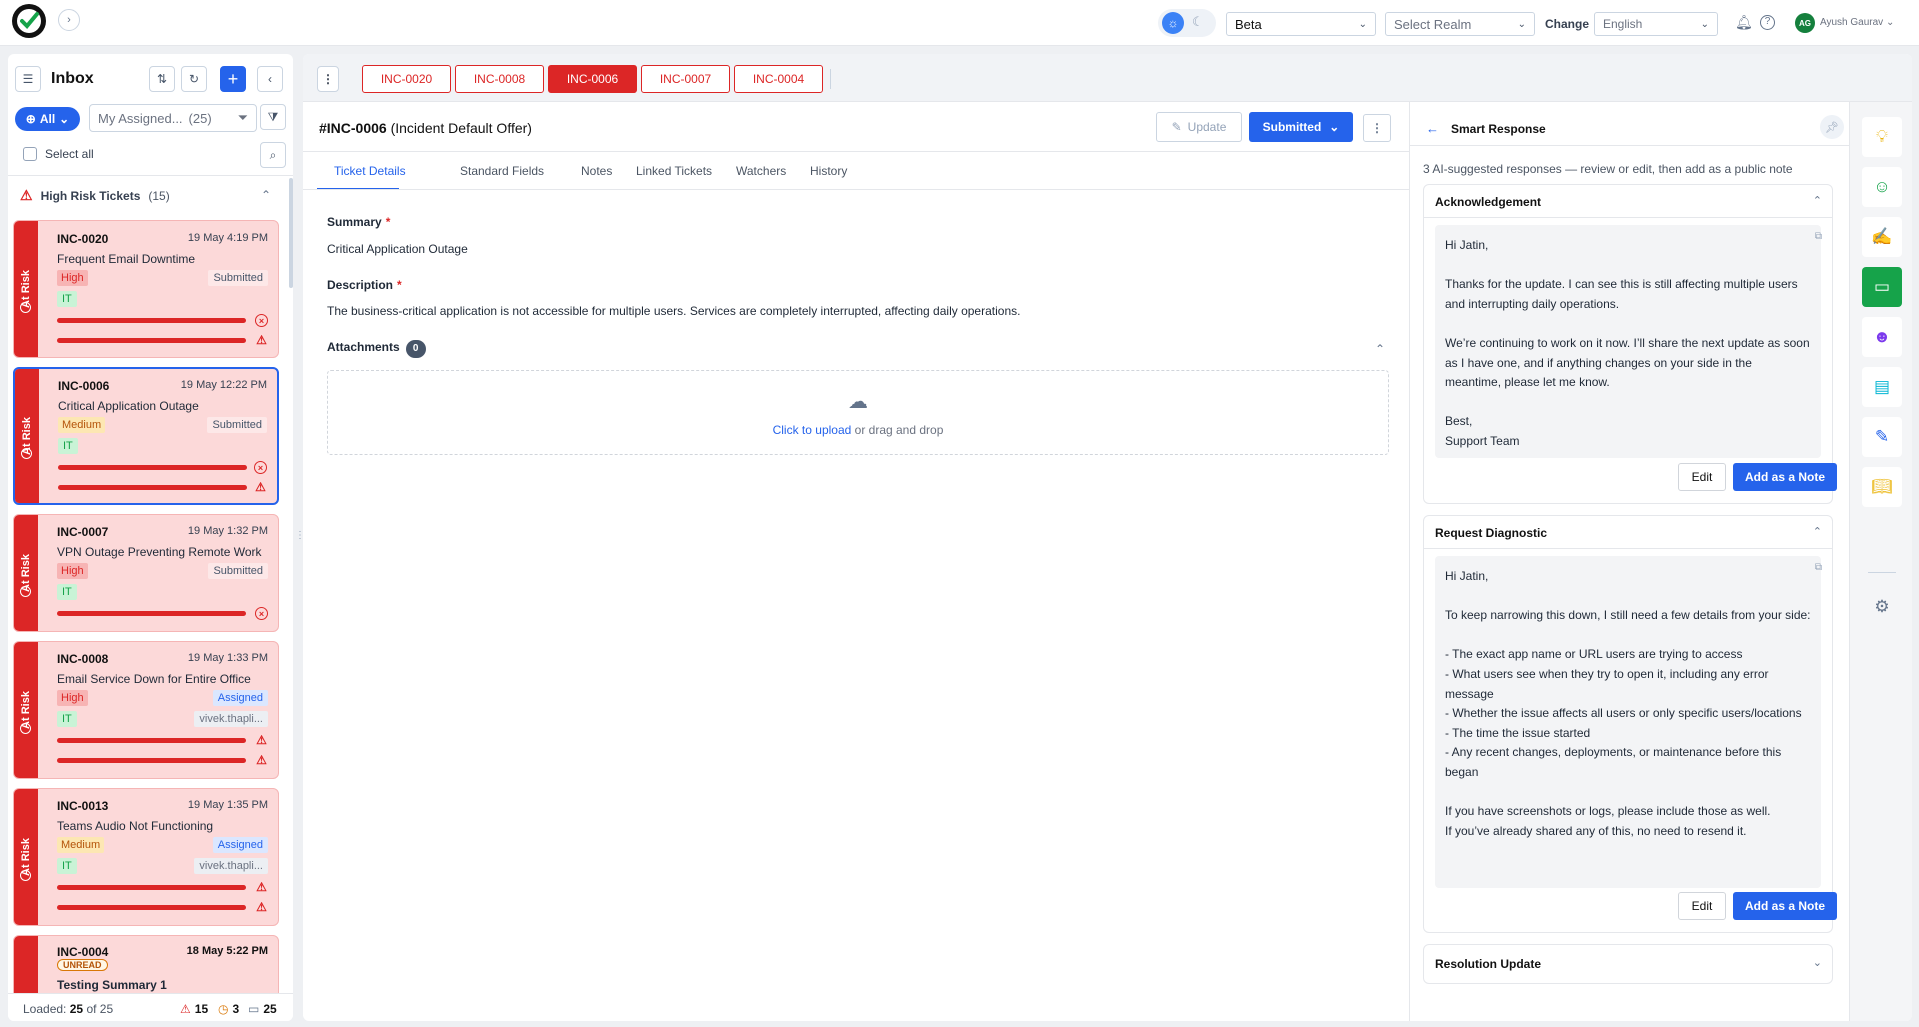 The height and width of the screenshot is (1027, 1919). Describe the element at coordinates (1882, 487) in the screenshot. I see `book-icon: 📖︎` at that location.